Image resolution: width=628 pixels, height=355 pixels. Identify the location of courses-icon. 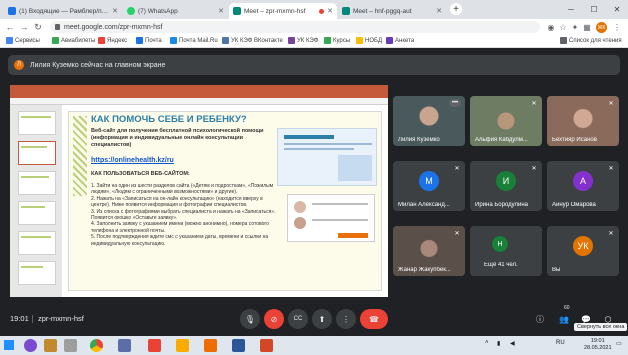
(327, 40).